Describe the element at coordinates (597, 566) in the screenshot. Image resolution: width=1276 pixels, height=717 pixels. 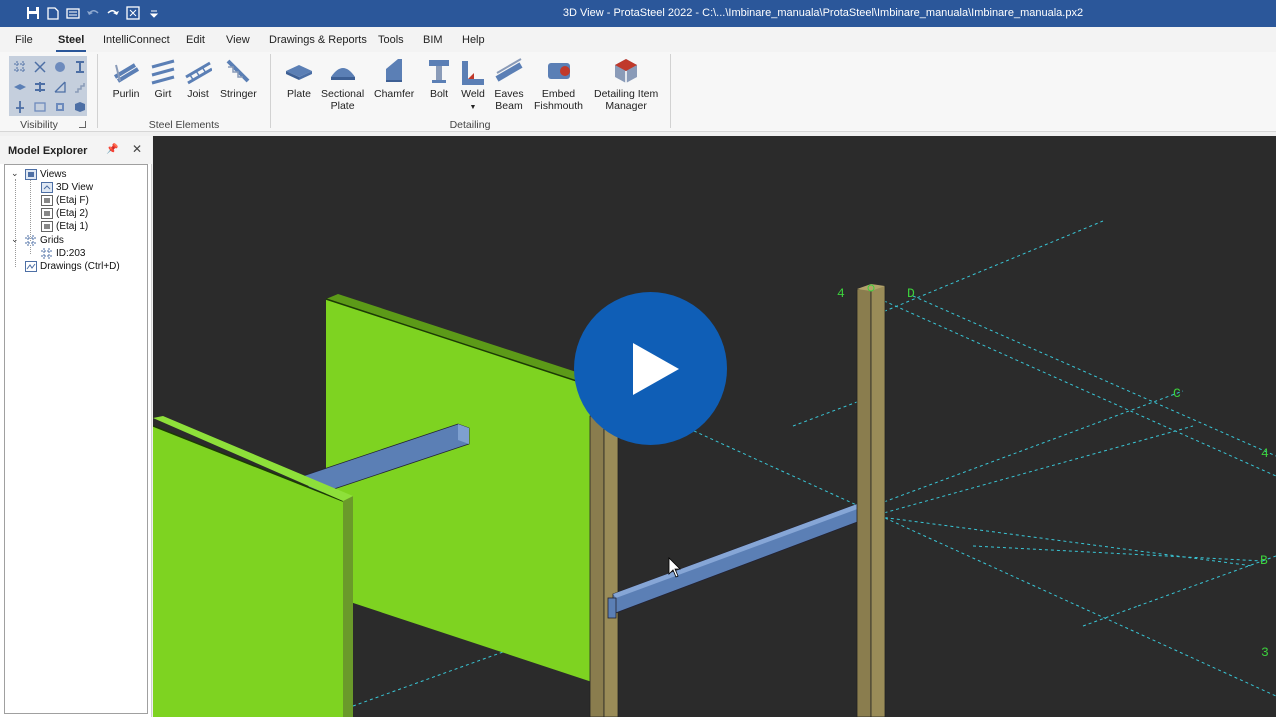
I see `column-left-a` at that location.